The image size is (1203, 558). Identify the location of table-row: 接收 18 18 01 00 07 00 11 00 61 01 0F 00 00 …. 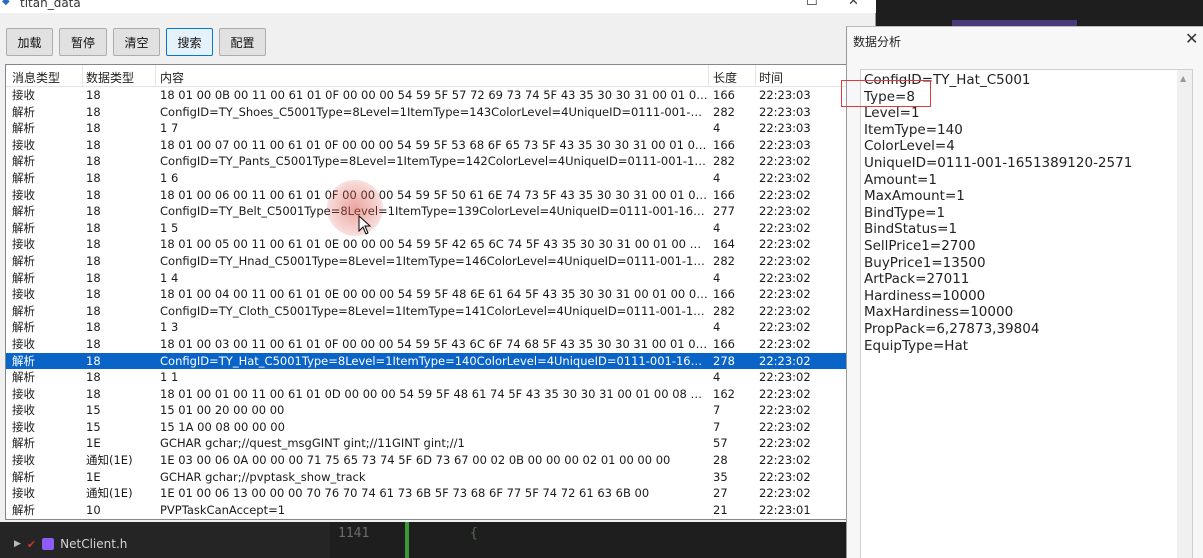
(426, 145).